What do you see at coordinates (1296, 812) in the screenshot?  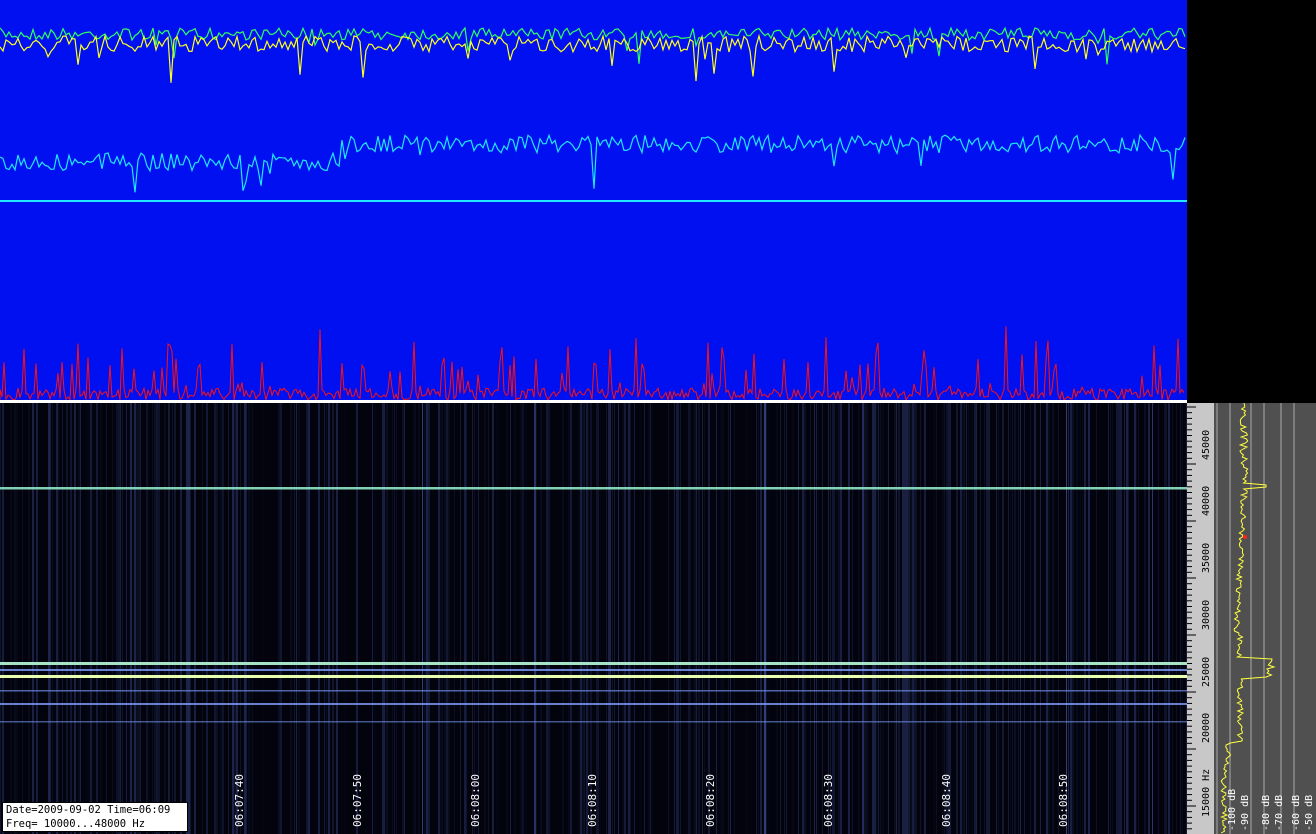 I see `db-label-60: -60 dB` at bounding box center [1296, 812].